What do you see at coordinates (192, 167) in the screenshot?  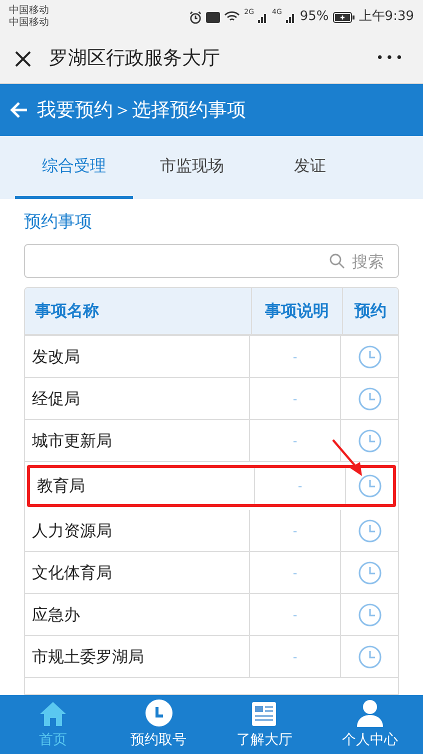 I see `tab: 市监现场` at bounding box center [192, 167].